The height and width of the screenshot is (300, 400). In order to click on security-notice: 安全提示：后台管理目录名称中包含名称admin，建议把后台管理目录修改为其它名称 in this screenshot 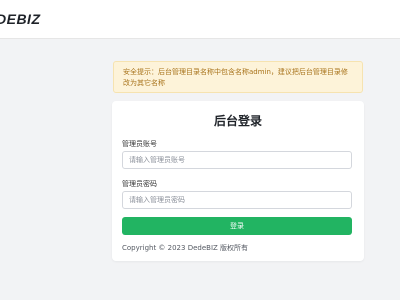, I will do `click(238, 77)`.